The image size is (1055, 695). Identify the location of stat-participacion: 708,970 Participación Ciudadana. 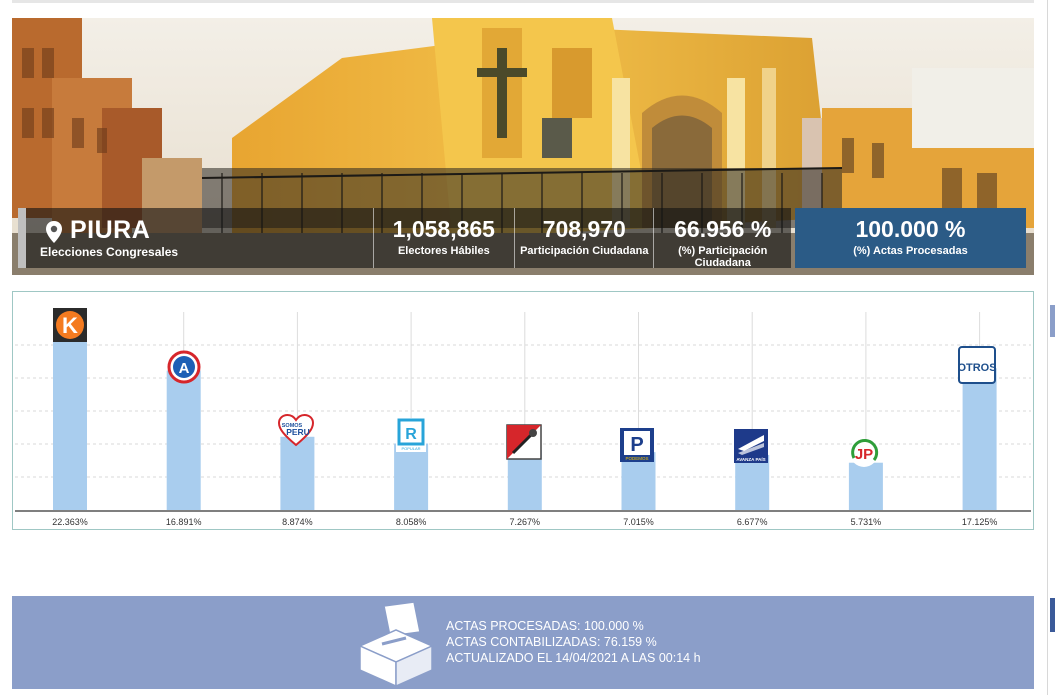
(584, 238).